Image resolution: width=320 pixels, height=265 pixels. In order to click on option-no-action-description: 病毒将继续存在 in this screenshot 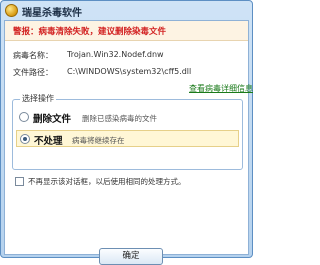, I will do `click(98, 140)`.